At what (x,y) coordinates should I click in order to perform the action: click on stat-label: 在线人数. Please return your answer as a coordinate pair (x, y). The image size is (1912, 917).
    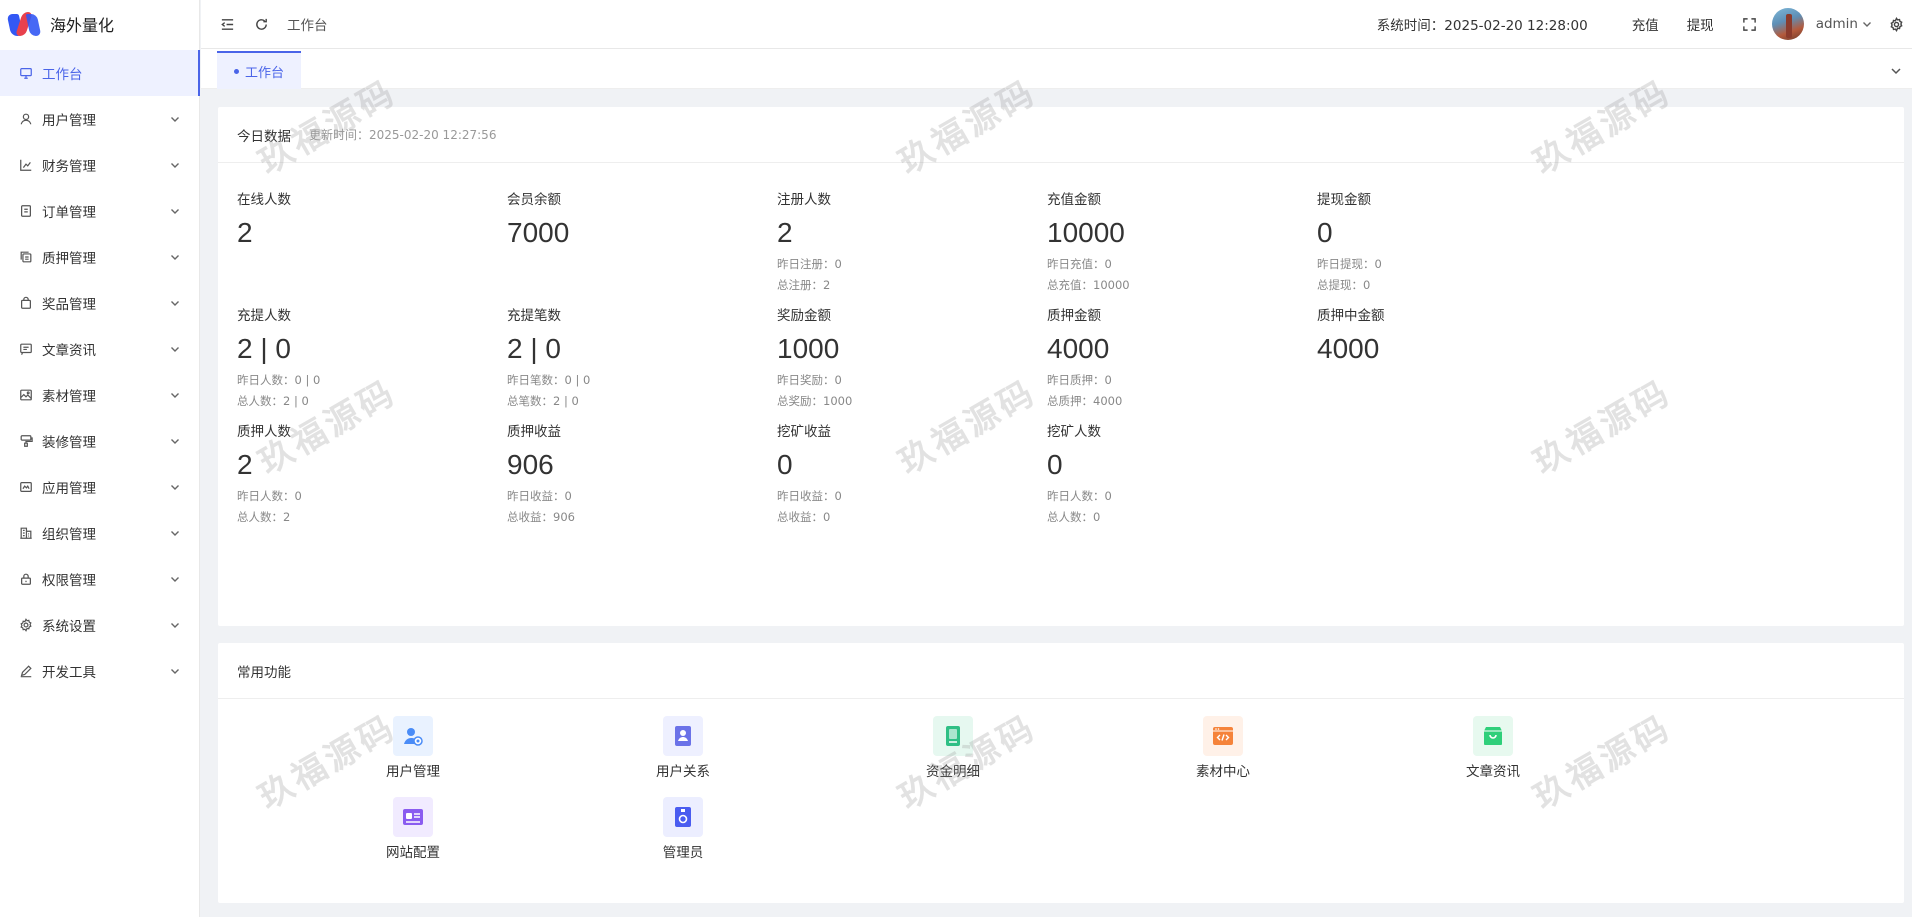
    Looking at the image, I should click on (264, 200).